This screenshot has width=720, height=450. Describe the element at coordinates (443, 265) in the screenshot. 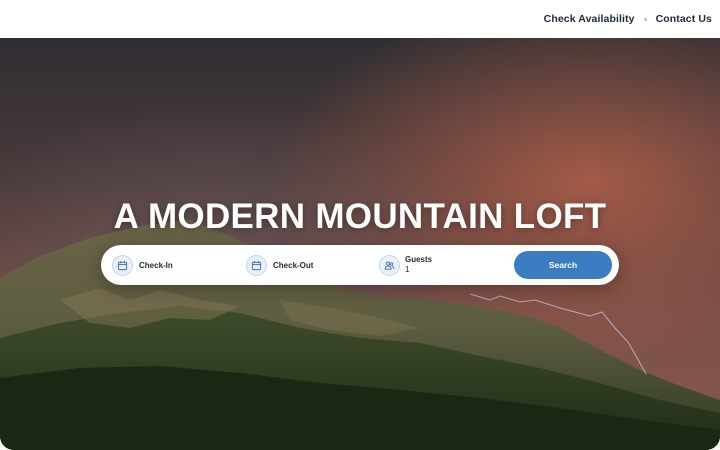

I see `guests-field: Guests 1` at that location.